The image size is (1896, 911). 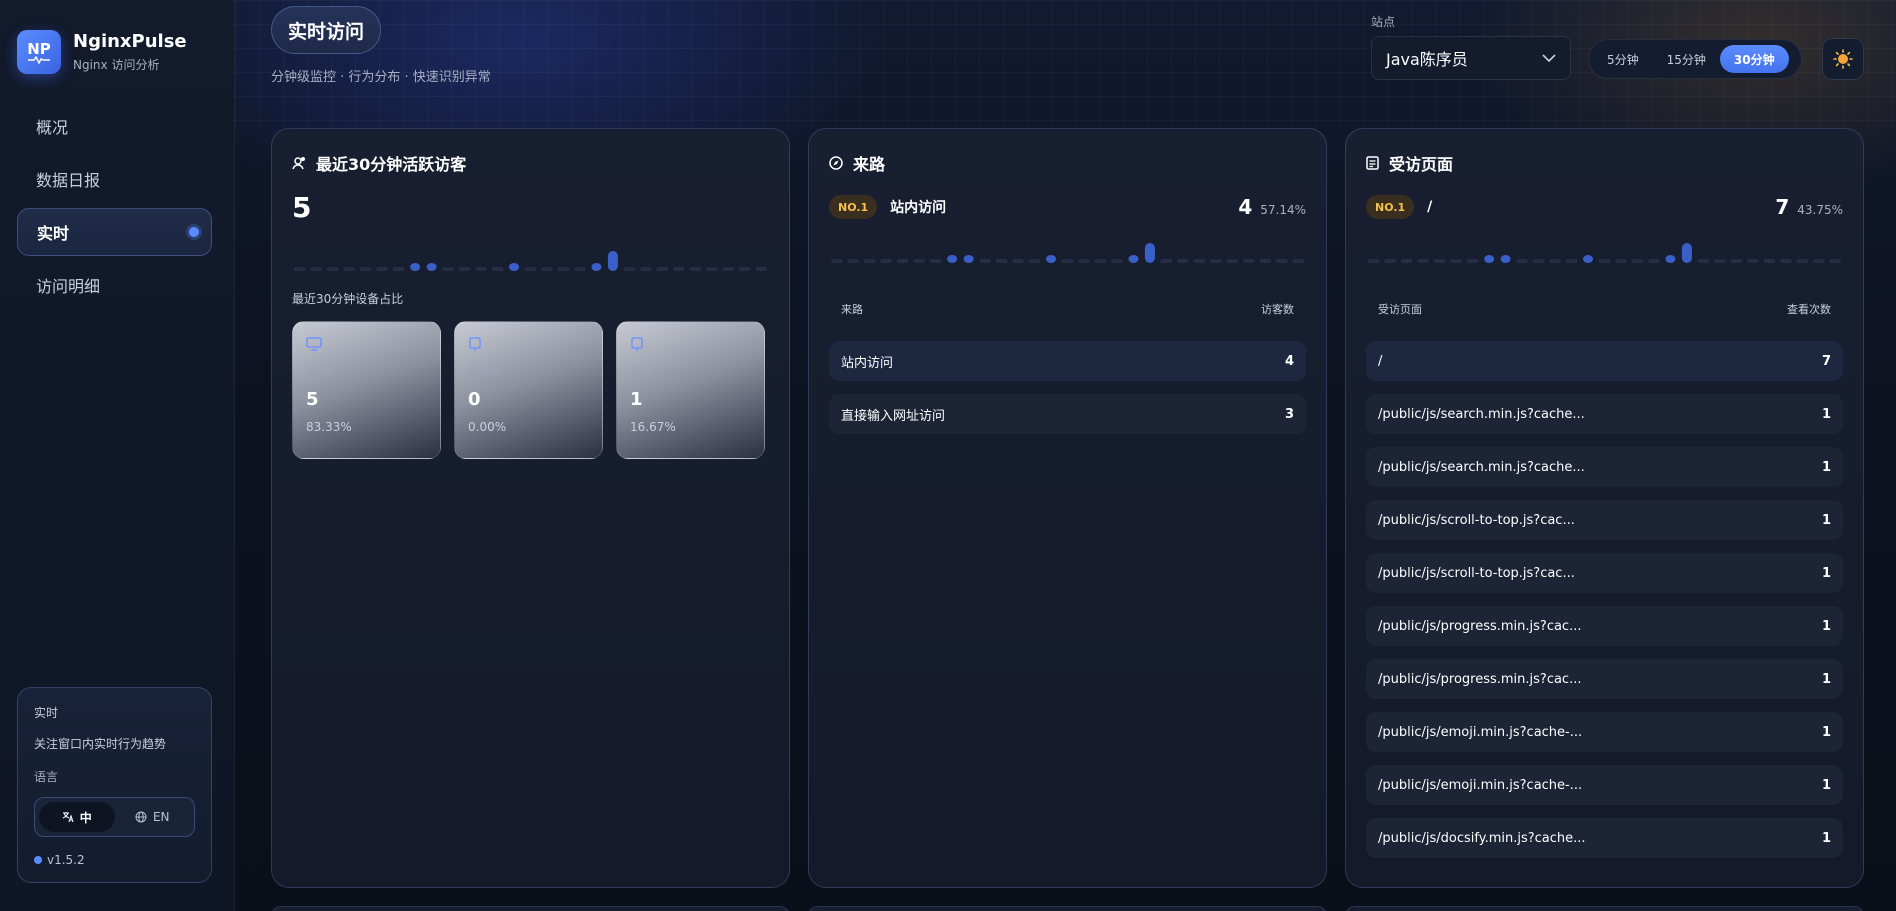 What do you see at coordinates (853, 207) in the screenshot?
I see `rank-badge: NO.1` at bounding box center [853, 207].